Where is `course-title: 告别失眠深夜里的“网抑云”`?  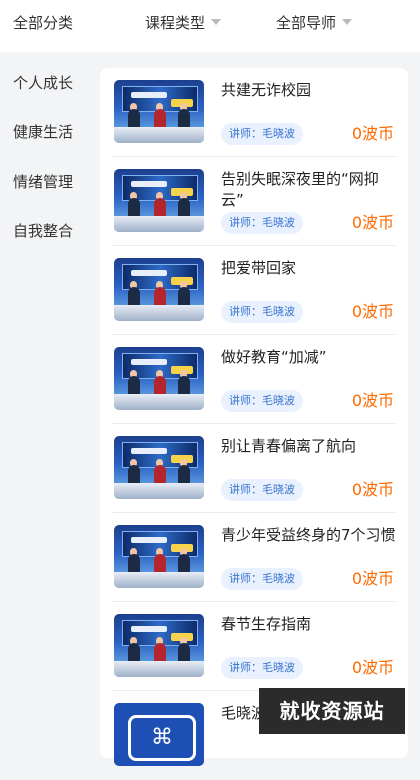
course-title: 告别失眠深夜里的“网抑云” is located at coordinates (300, 189).